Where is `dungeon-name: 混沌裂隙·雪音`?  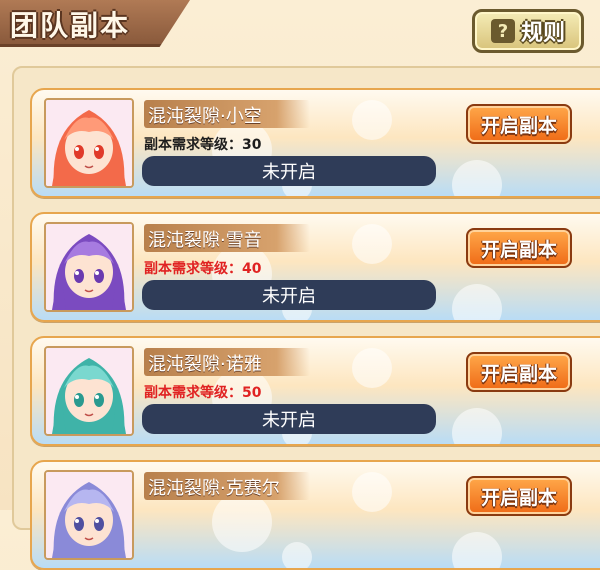
dungeon-name: 混沌裂隙·雪音 is located at coordinates (205, 240).